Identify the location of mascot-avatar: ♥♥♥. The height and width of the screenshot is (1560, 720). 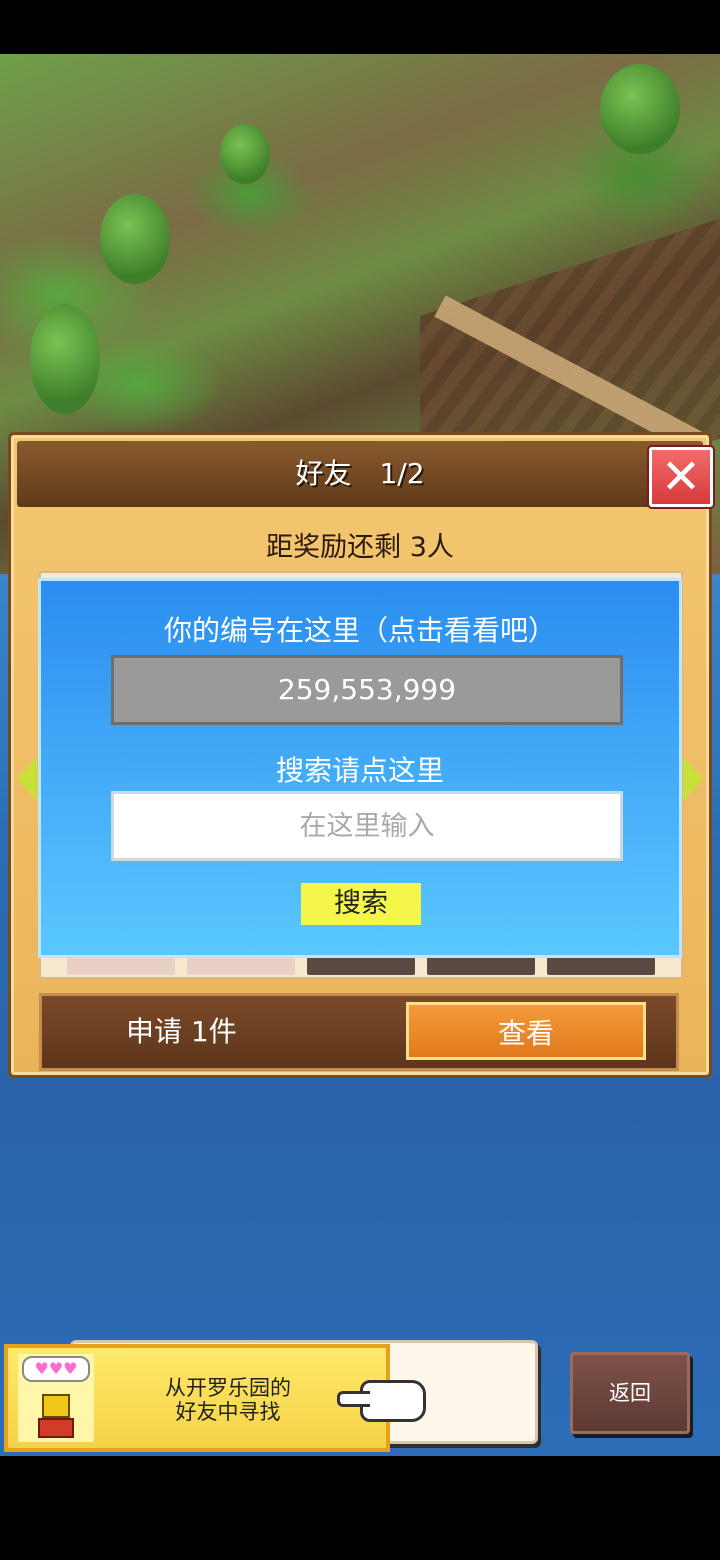
(56, 1398).